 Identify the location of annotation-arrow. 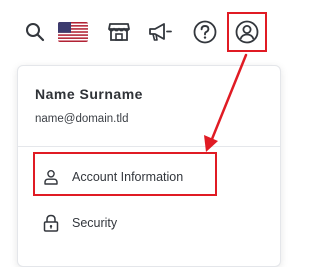
(226, 102).